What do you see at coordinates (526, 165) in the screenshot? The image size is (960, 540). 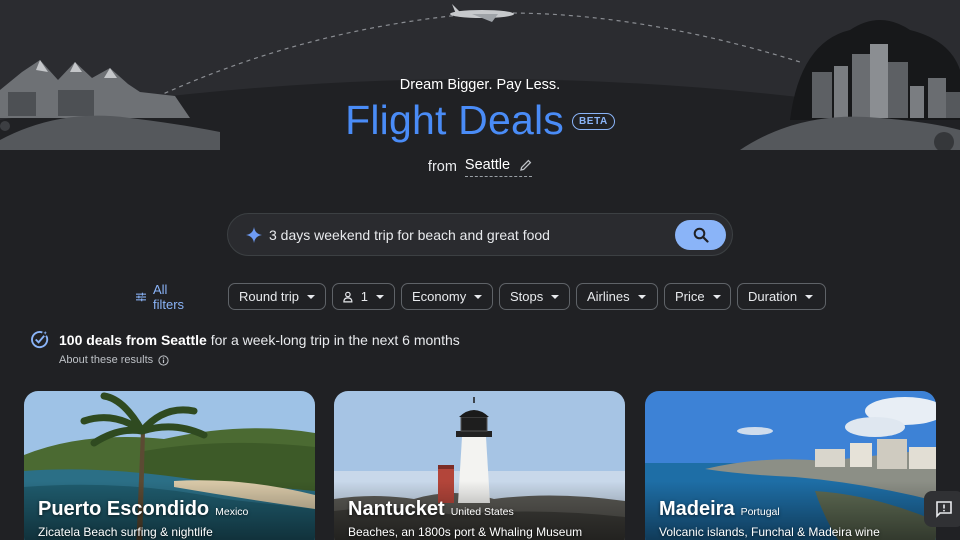 I see `edit-pencil-icon` at bounding box center [526, 165].